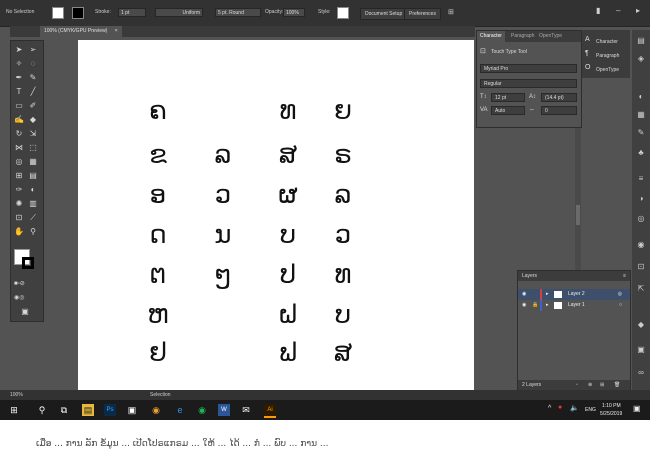  I want to click on stroke-color-icon, so click(28, 263).